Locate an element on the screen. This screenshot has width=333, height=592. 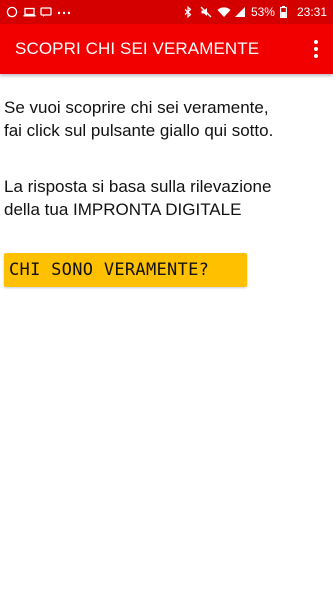
laptop-icon is located at coordinates (29, 12).